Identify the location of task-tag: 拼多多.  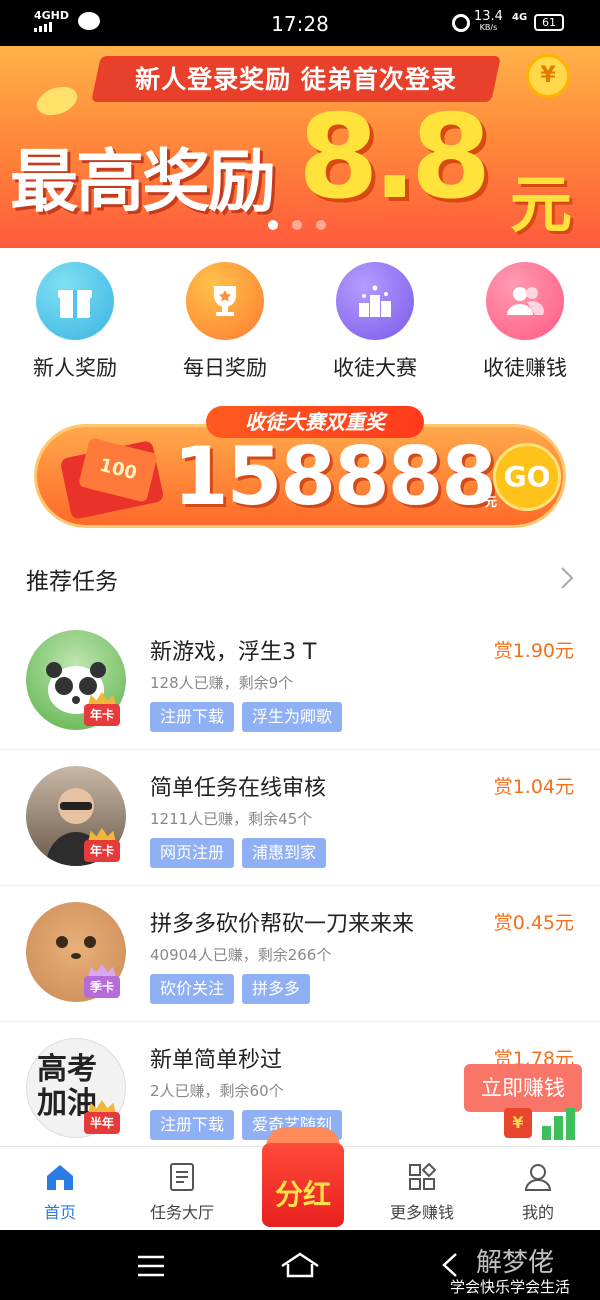
(276, 989).